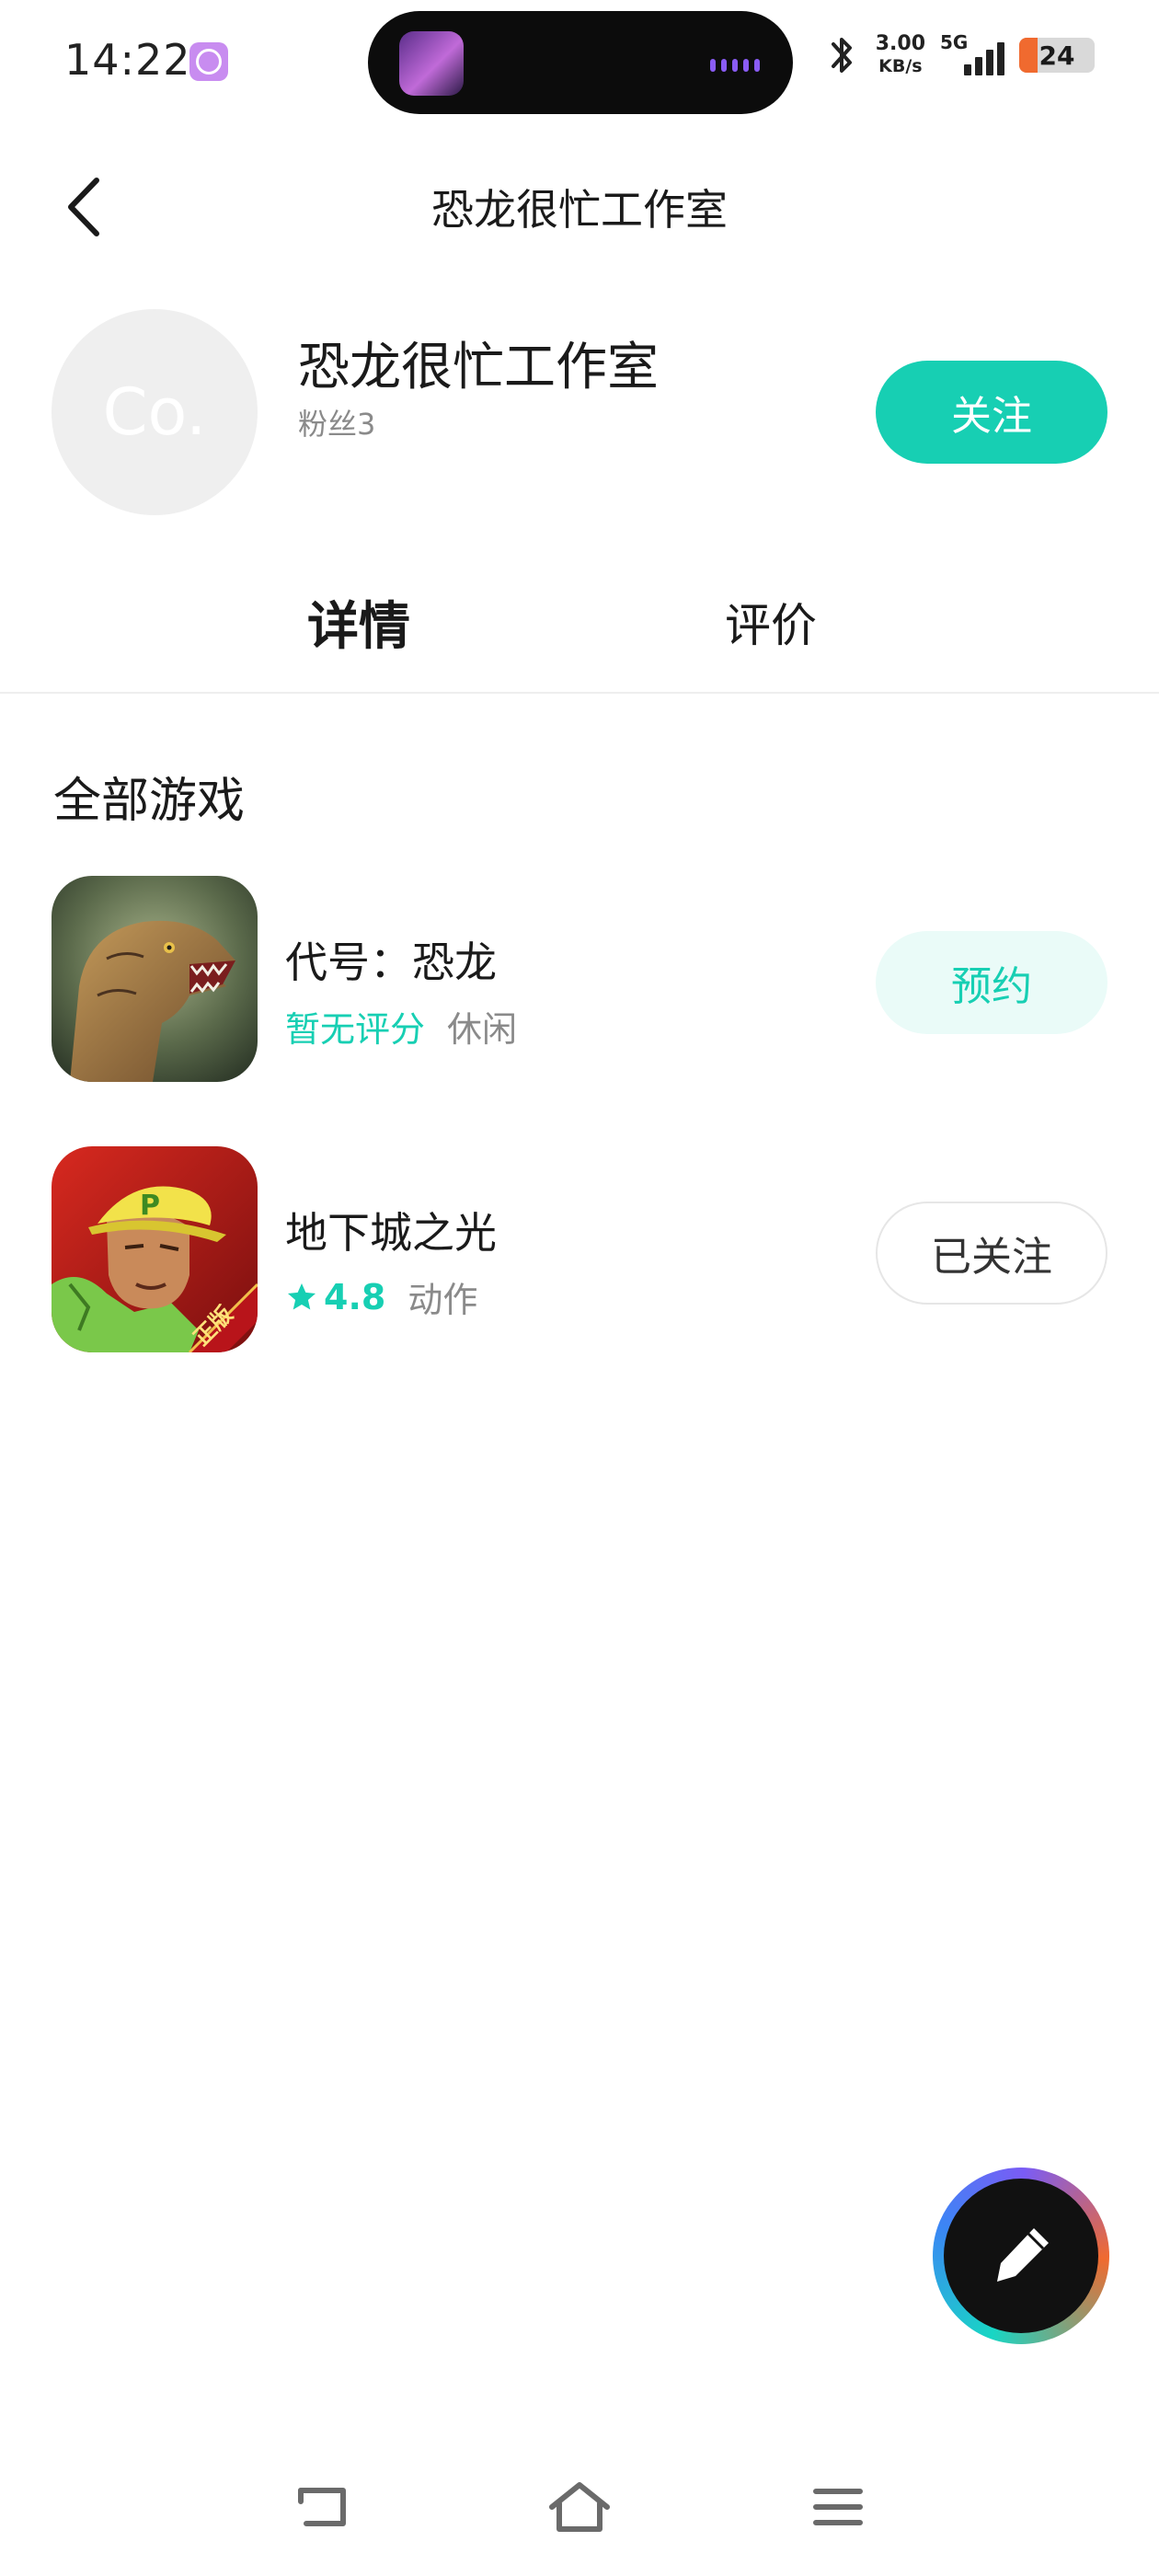 The image size is (1159, 2576). What do you see at coordinates (442, 1300) in the screenshot?
I see `game-genre: 动作` at bounding box center [442, 1300].